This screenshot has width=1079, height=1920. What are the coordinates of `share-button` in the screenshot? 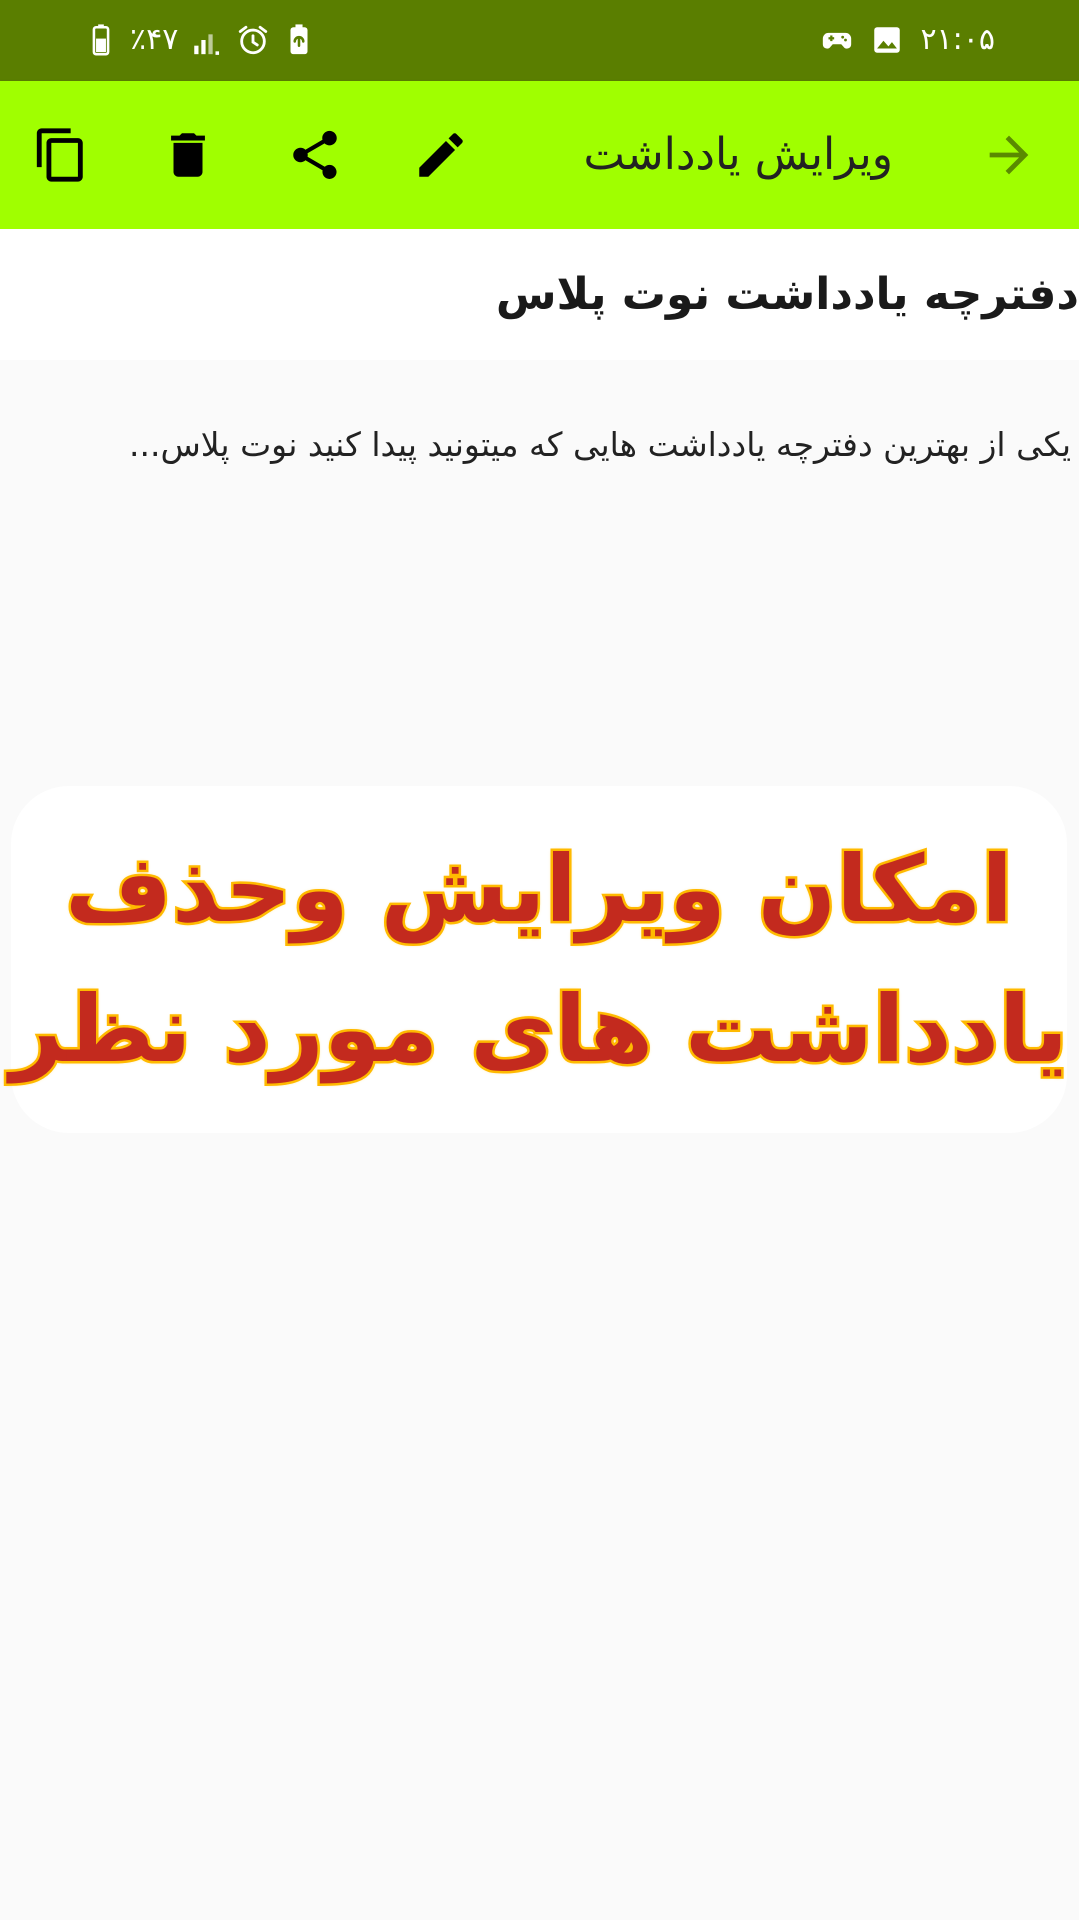 It's located at (315, 155).